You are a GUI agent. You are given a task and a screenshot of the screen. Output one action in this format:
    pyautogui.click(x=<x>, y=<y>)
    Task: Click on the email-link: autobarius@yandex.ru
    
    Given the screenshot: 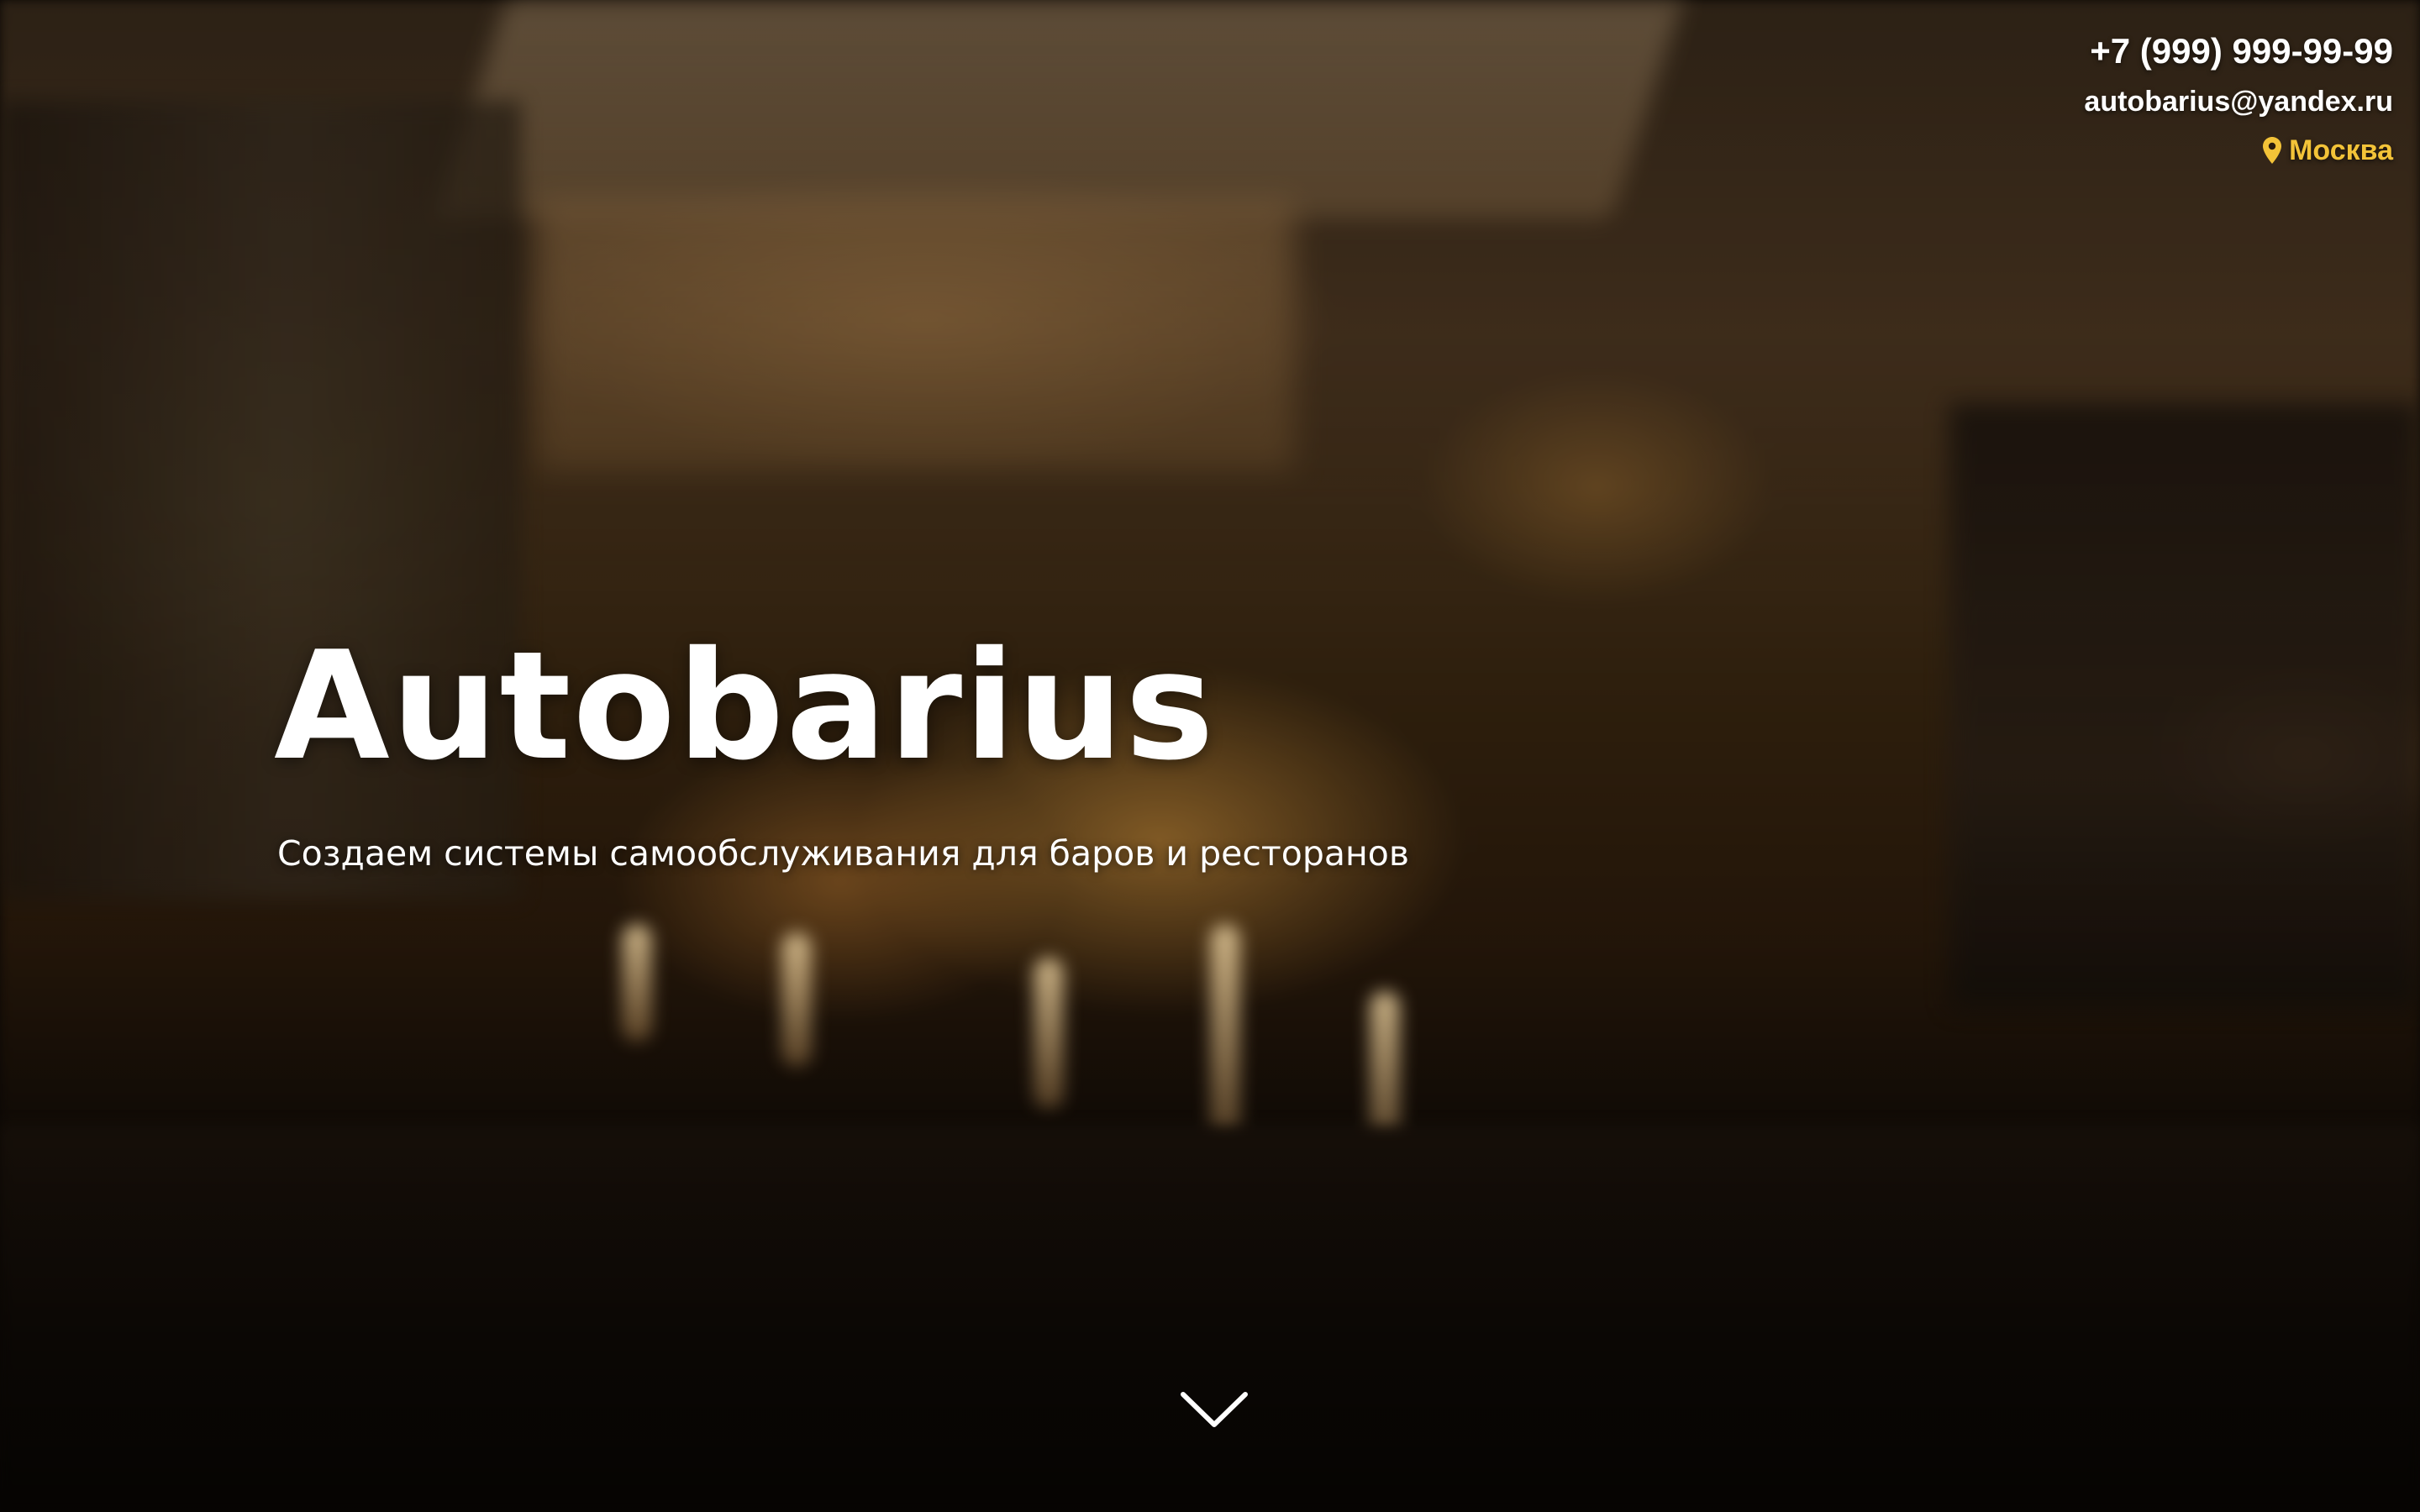 What is the action you would take?
    pyautogui.click(x=2238, y=101)
    